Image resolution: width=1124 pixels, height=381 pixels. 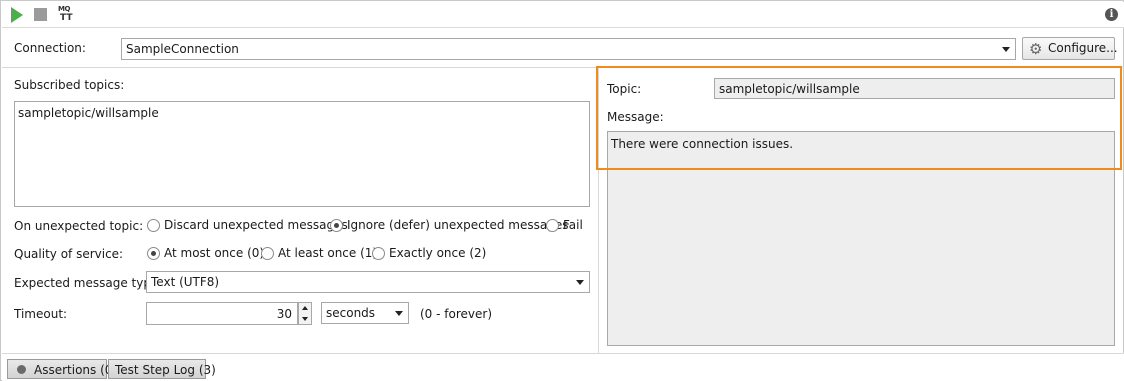 What do you see at coordinates (635, 117) in the screenshot?
I see `received-message-label: Message:` at bounding box center [635, 117].